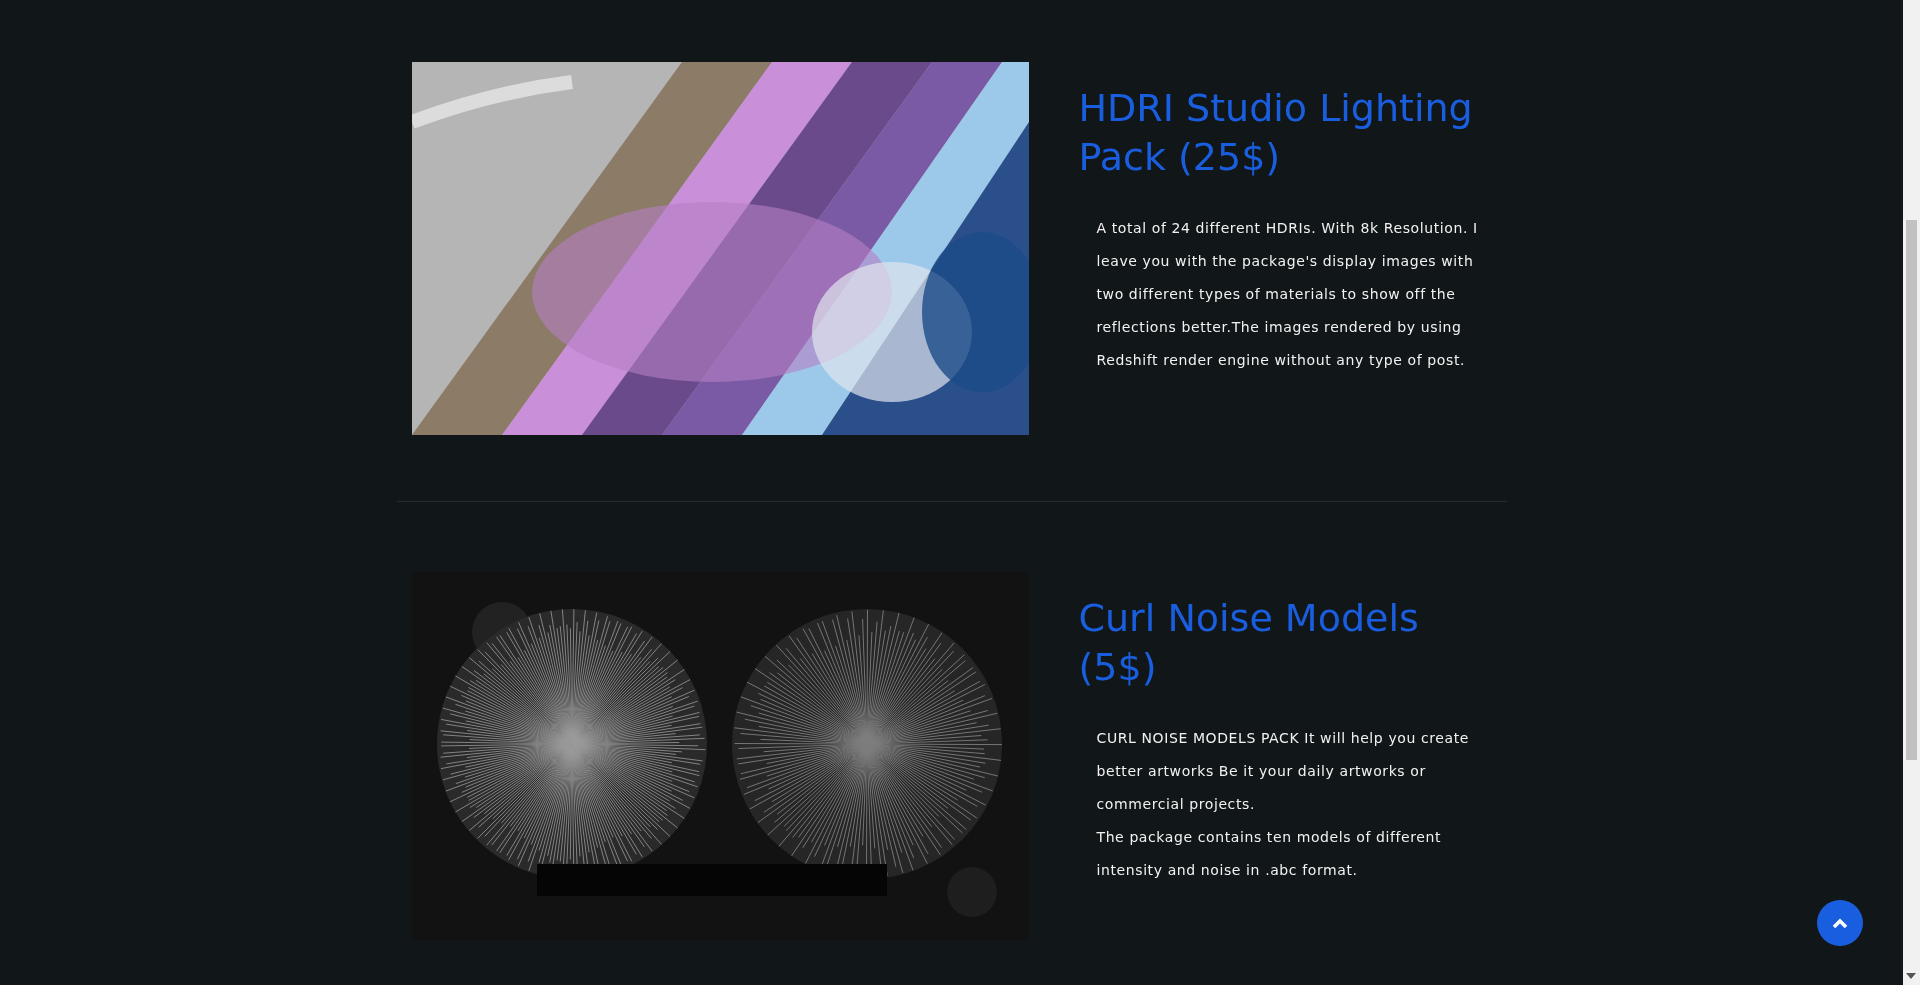  What do you see at coordinates (1283, 771) in the screenshot?
I see `product-description: CURL NOISE MODELS PACK It will help you create better artworks Be it your daily artworks or commercial projects.` at bounding box center [1283, 771].